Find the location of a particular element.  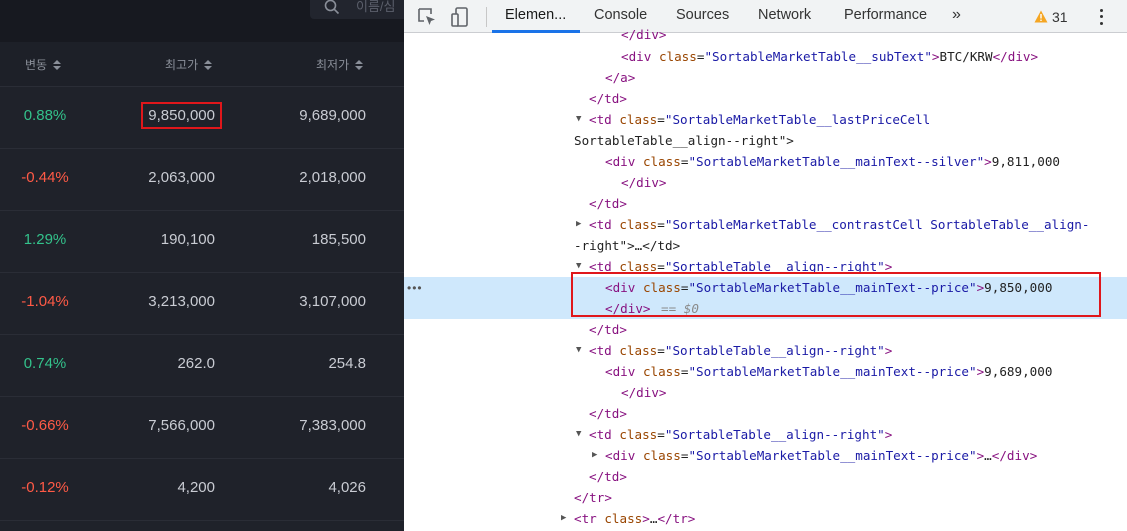

dom-line: ▶ <tr class>…</tr> is located at coordinates (765, 518).